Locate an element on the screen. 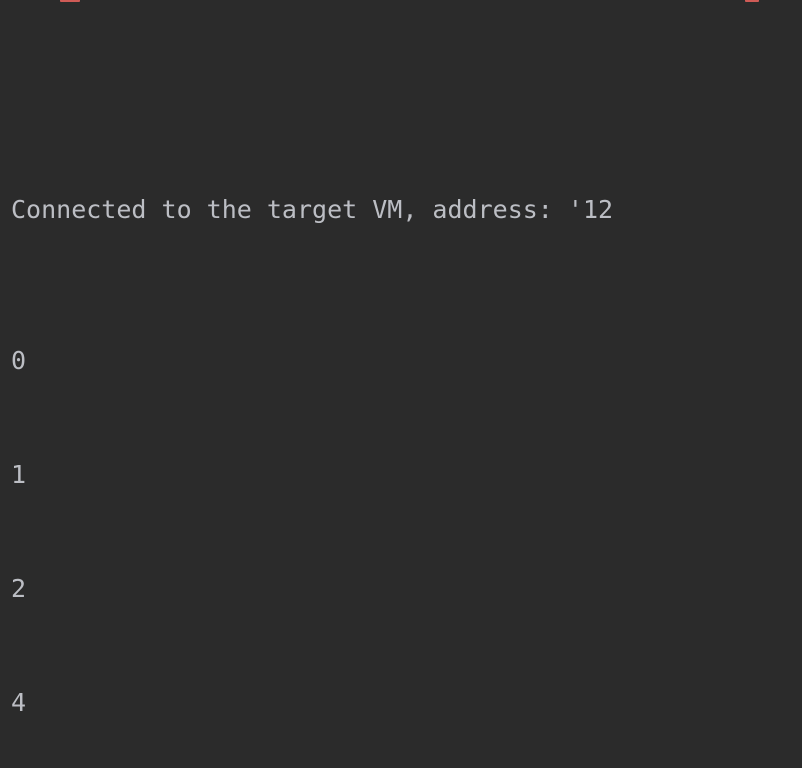 Image resolution: width=802 pixels, height=768 pixels. error-text-fragment-right is located at coordinates (752, 1).